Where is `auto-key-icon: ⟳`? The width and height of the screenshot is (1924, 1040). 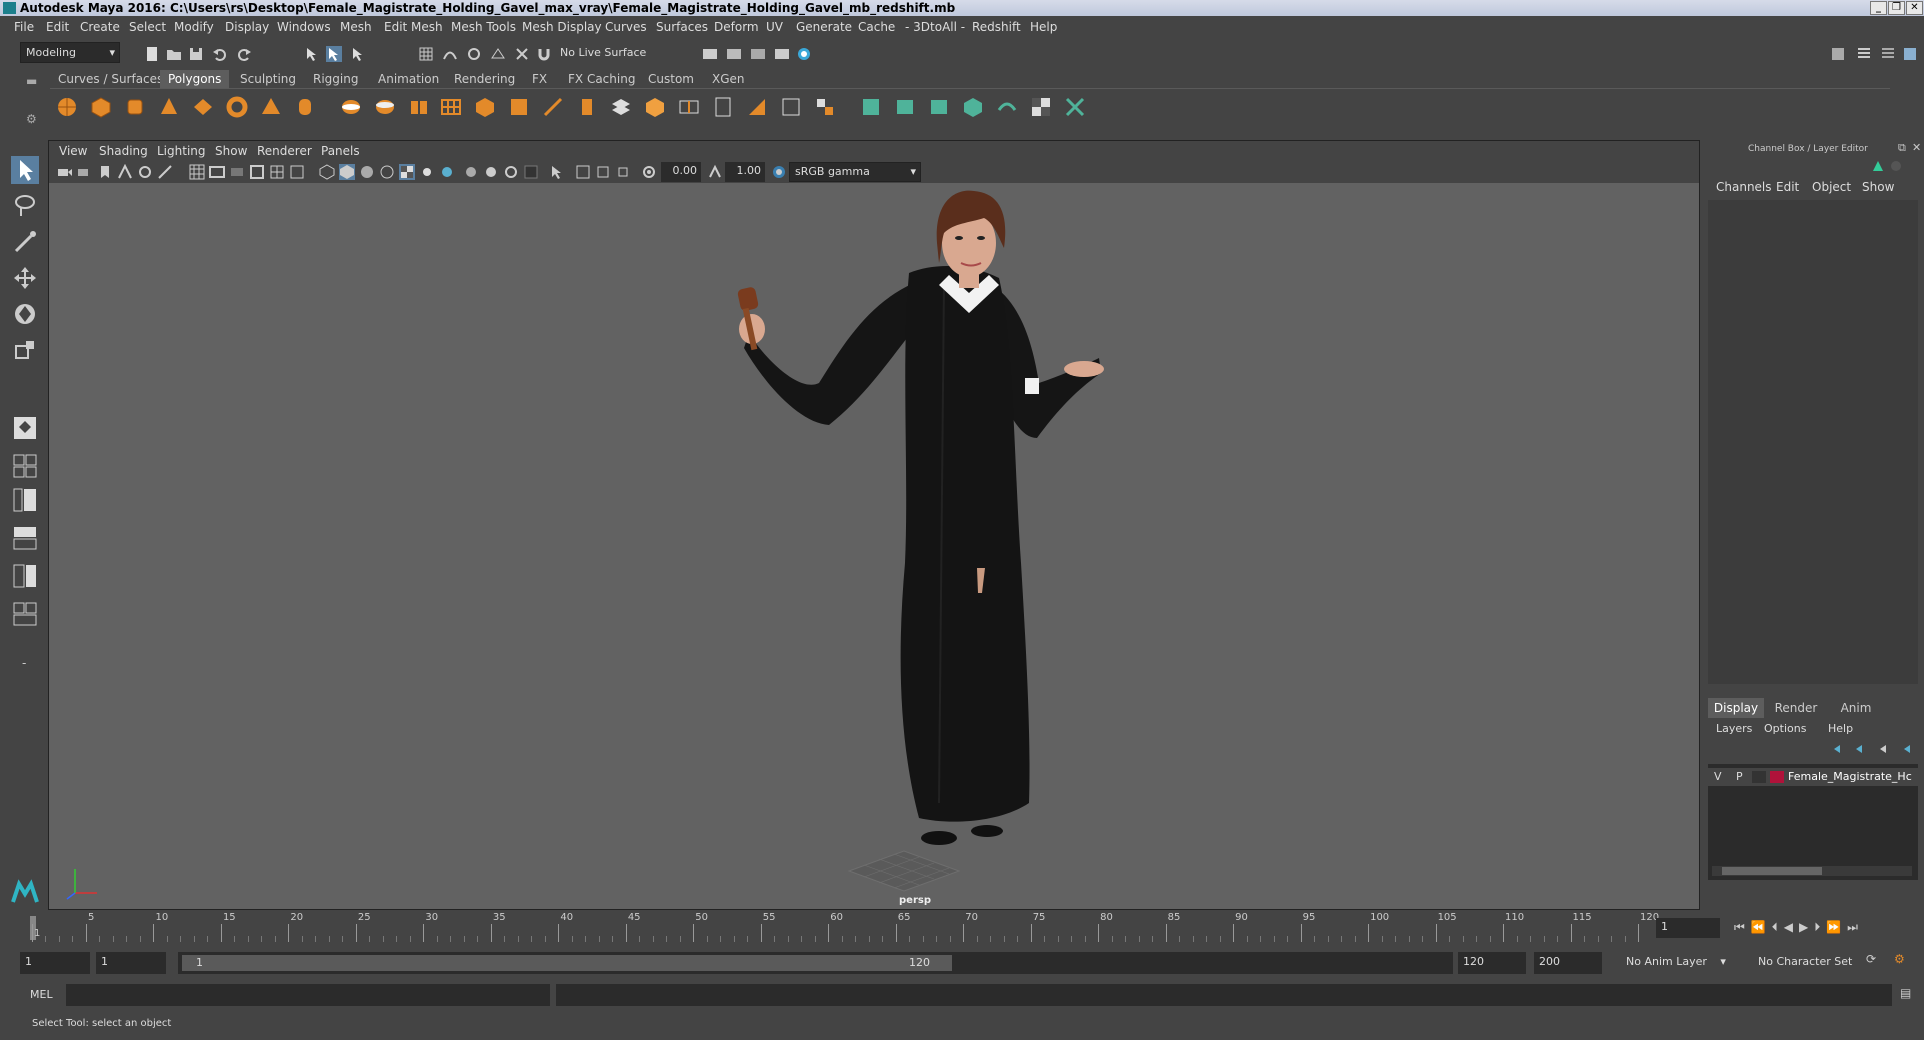
auto-key-icon: ⟳ is located at coordinates (1871, 959).